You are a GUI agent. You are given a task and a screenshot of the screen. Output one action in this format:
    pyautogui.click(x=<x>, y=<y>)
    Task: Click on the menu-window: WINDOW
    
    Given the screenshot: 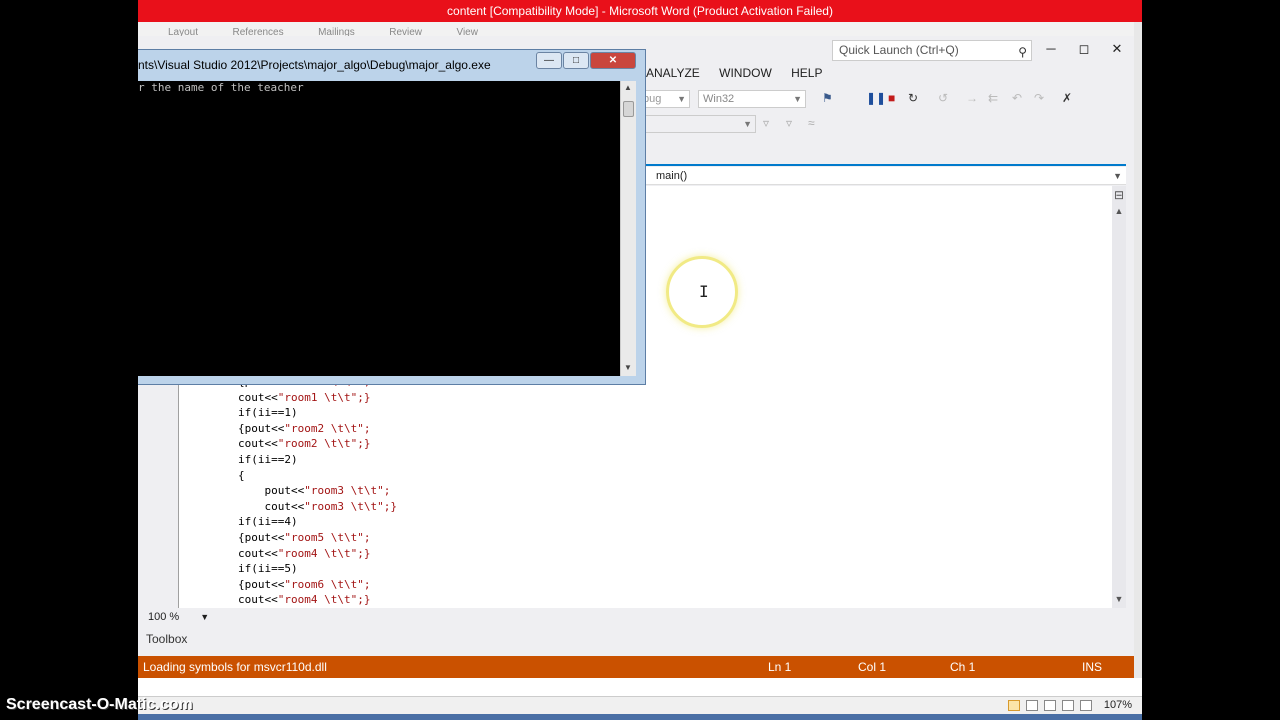 What is the action you would take?
    pyautogui.click(x=745, y=73)
    